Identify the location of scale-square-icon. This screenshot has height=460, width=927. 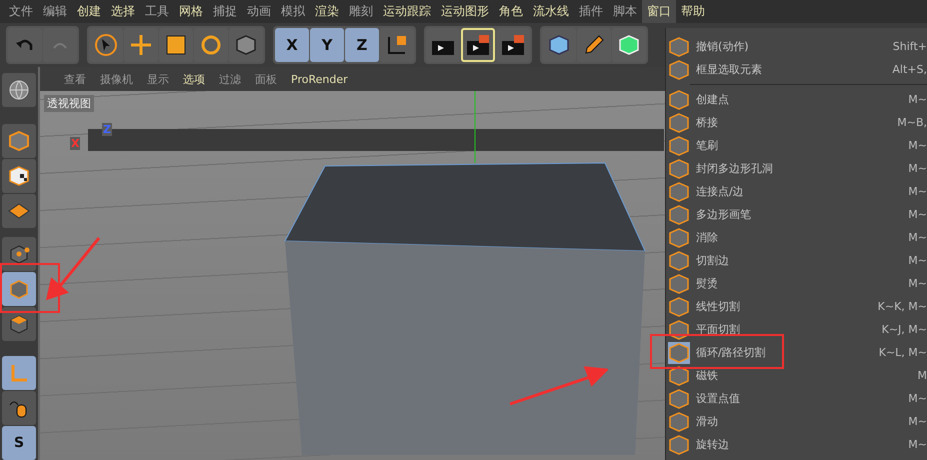
(176, 45).